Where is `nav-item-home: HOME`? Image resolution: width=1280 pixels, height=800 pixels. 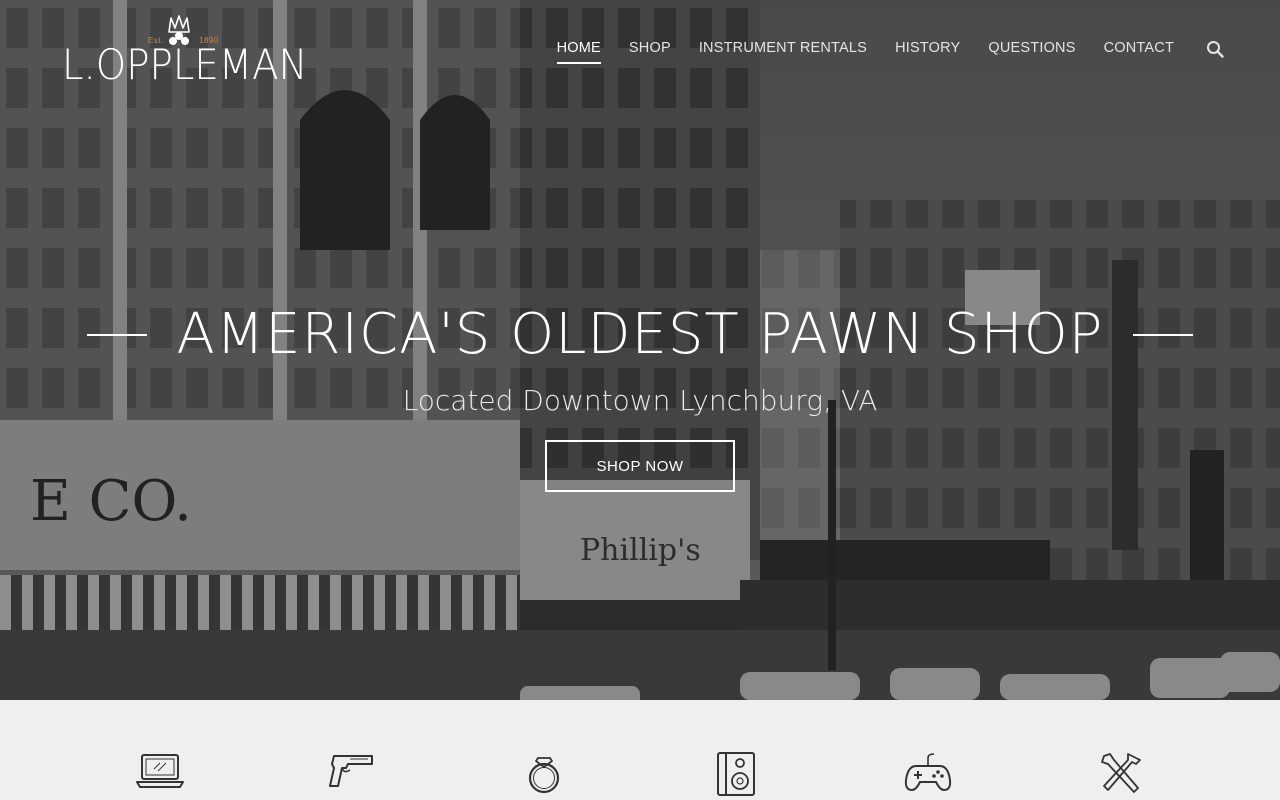 nav-item-home: HOME is located at coordinates (578, 52).